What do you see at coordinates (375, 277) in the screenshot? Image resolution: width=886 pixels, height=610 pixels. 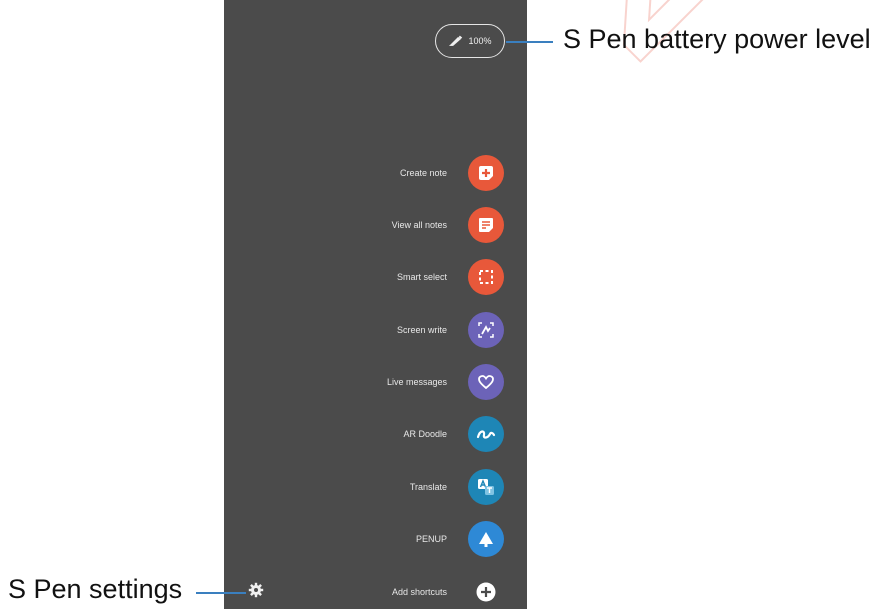 I see `menu-item-smart-select: Smart select` at bounding box center [375, 277].